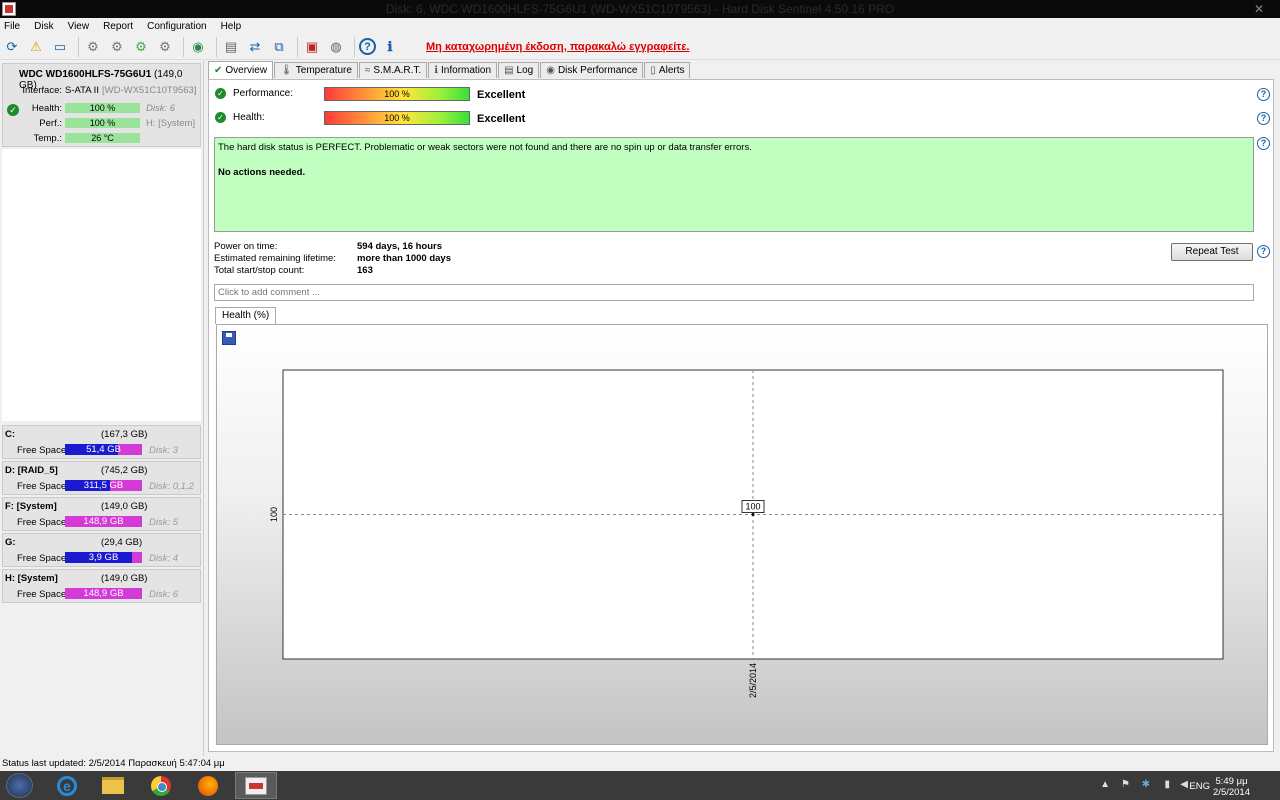 The width and height of the screenshot is (1280, 800). Describe the element at coordinates (124, 578) in the screenshot. I see `volume-size: (149,0 GB)` at that location.